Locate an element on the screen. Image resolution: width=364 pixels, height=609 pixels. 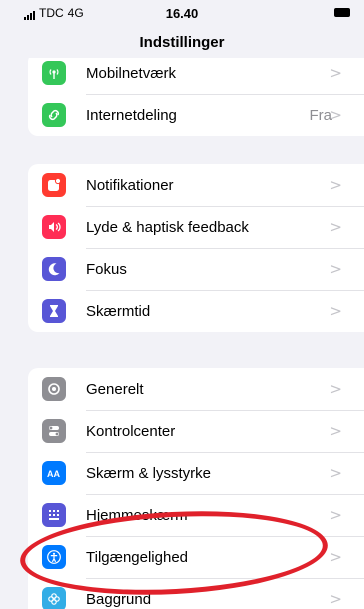
row-home-screen: Hjemmeskærm > is located at coordinates (196, 515).